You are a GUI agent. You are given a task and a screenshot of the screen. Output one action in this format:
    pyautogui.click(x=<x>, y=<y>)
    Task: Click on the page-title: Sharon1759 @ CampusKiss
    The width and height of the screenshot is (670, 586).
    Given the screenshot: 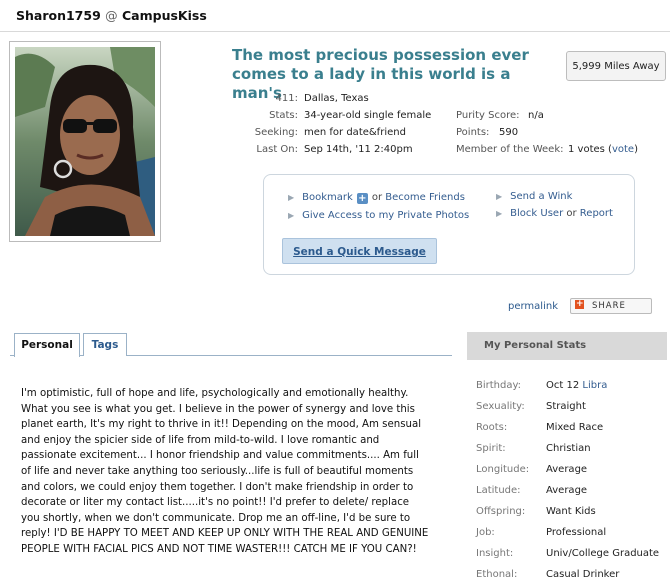 What is the action you would take?
    pyautogui.click(x=111, y=15)
    